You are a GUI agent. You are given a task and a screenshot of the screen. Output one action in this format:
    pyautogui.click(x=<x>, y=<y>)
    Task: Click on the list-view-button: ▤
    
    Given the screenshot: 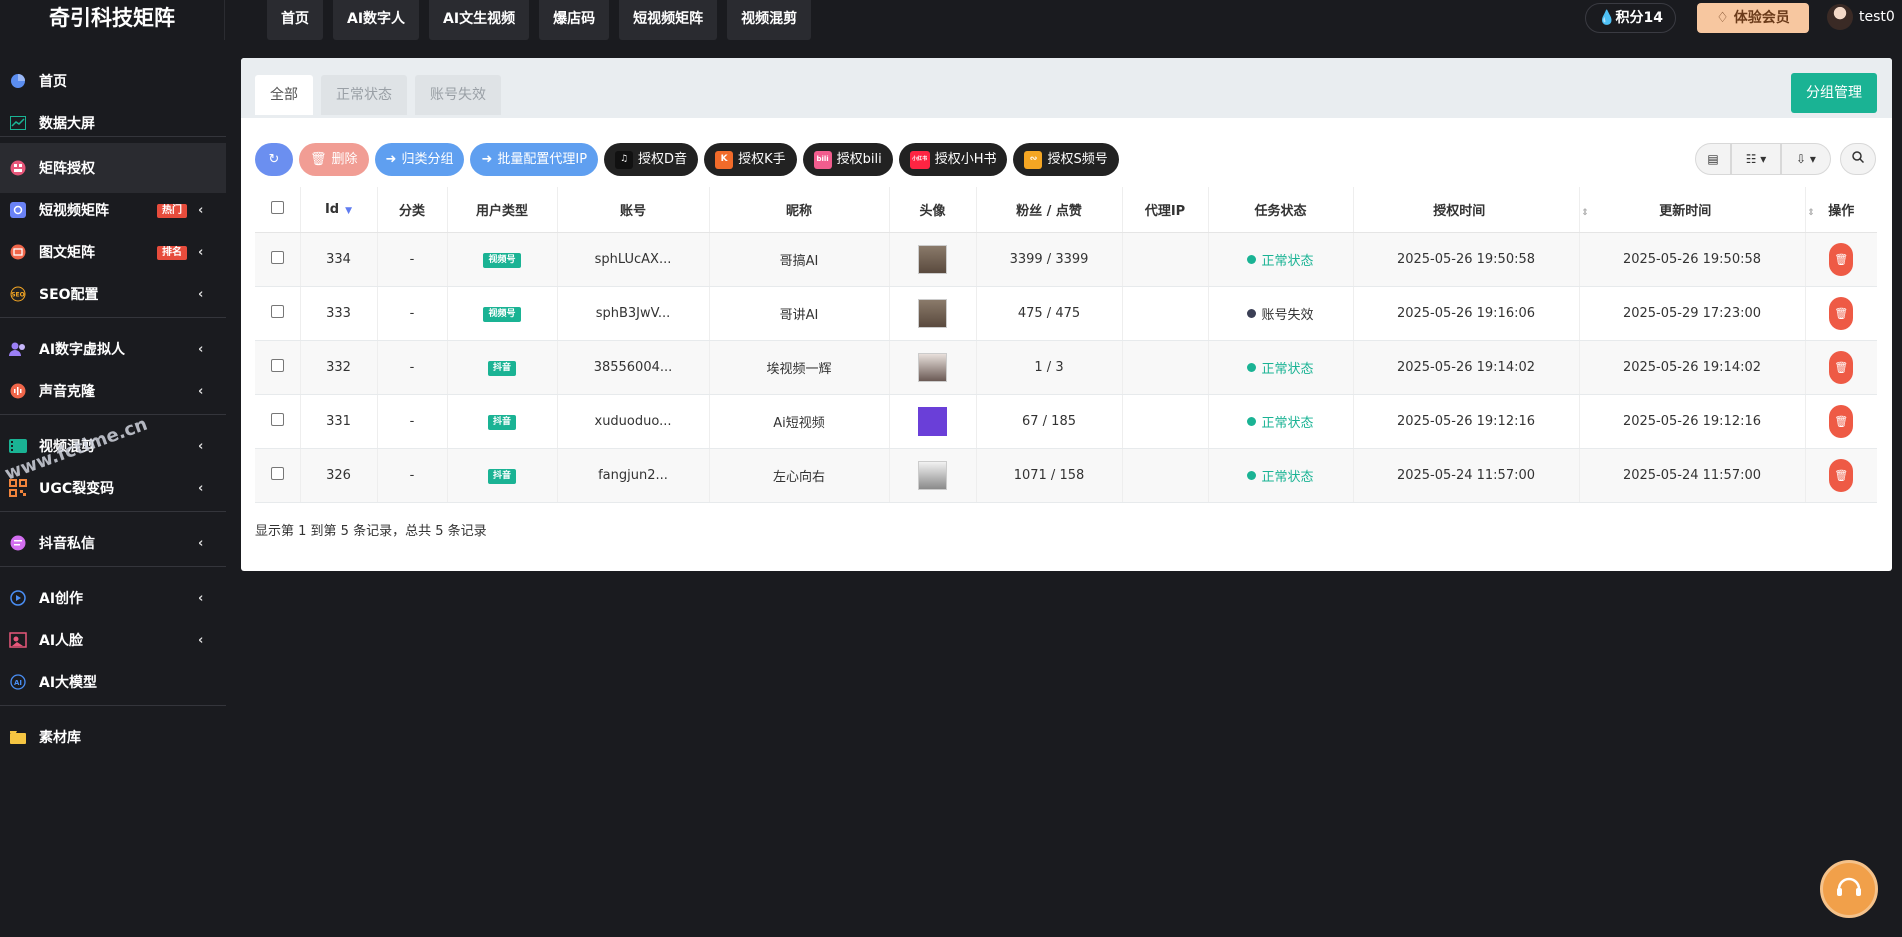 What is the action you would take?
    pyautogui.click(x=1713, y=159)
    